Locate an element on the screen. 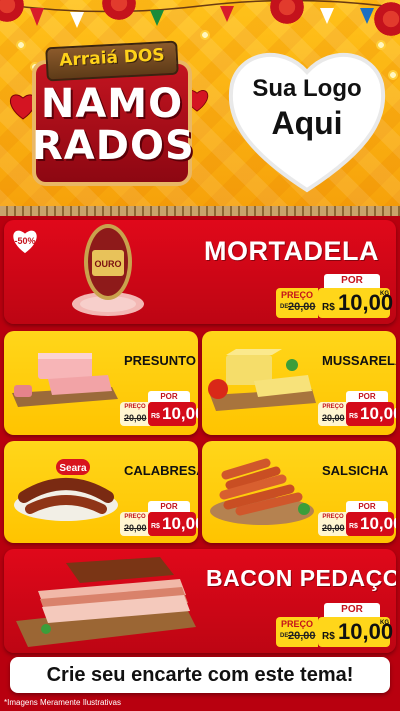 Image resolution: width=400 pixels, height=711 pixels. product-card-salsicha: SALSICHA POR PREÇO 20,00 R$ 10,00 is located at coordinates (299, 492).